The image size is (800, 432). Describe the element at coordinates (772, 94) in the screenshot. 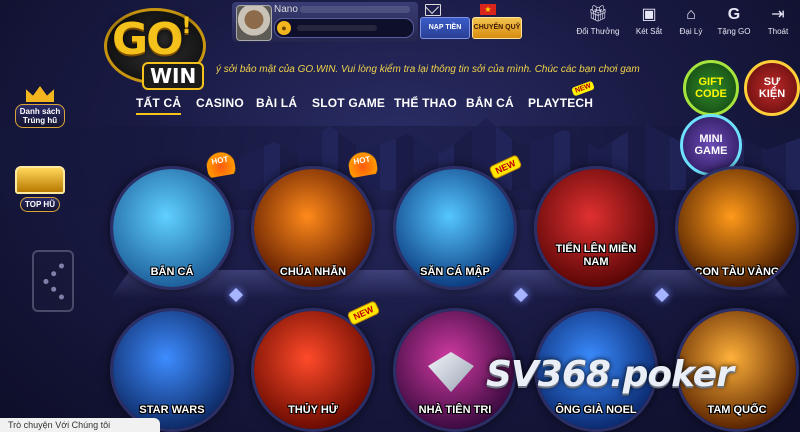

I see `su-kien-line2: KIỆN` at that location.